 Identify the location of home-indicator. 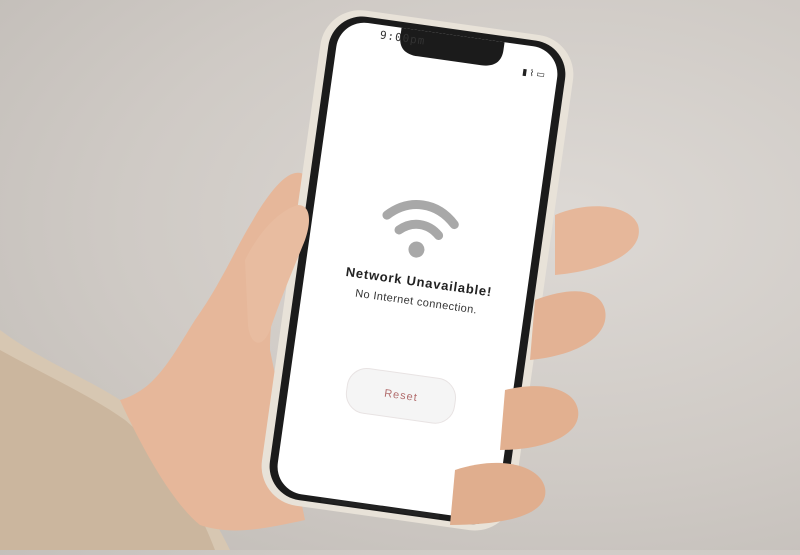
(380, 508).